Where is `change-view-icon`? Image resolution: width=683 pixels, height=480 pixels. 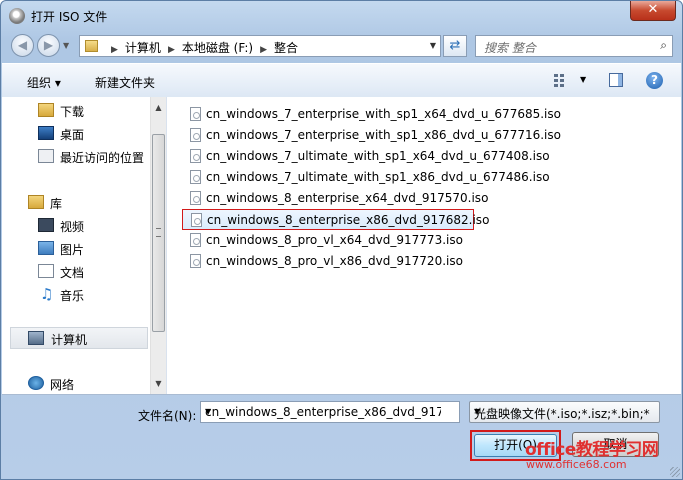
change-view-icon is located at coordinates (561, 80).